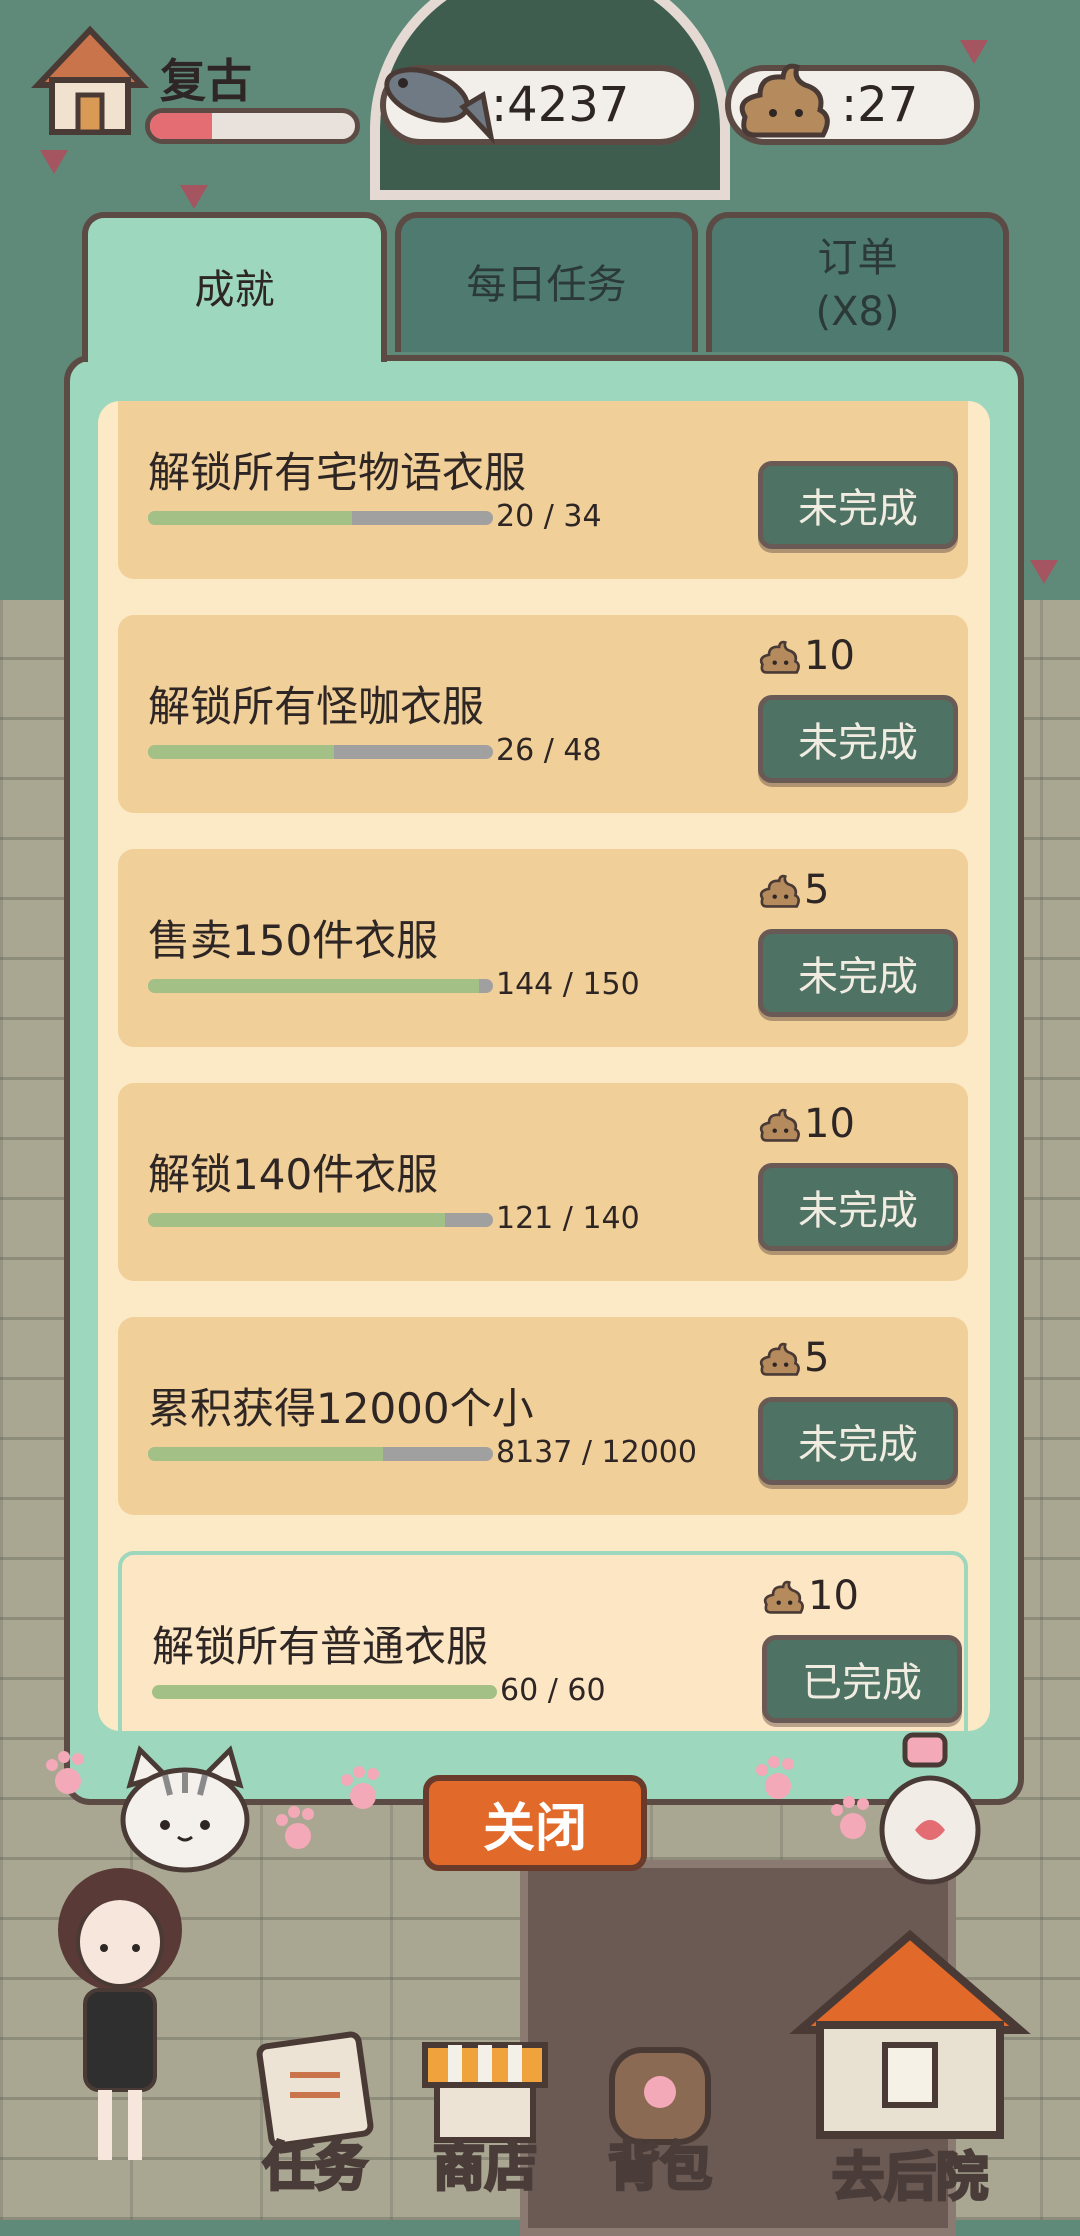 This screenshot has width=1080, height=2236. What do you see at coordinates (341, 1408) in the screenshot?
I see `achievement-title: 累积获得12000个小` at bounding box center [341, 1408].